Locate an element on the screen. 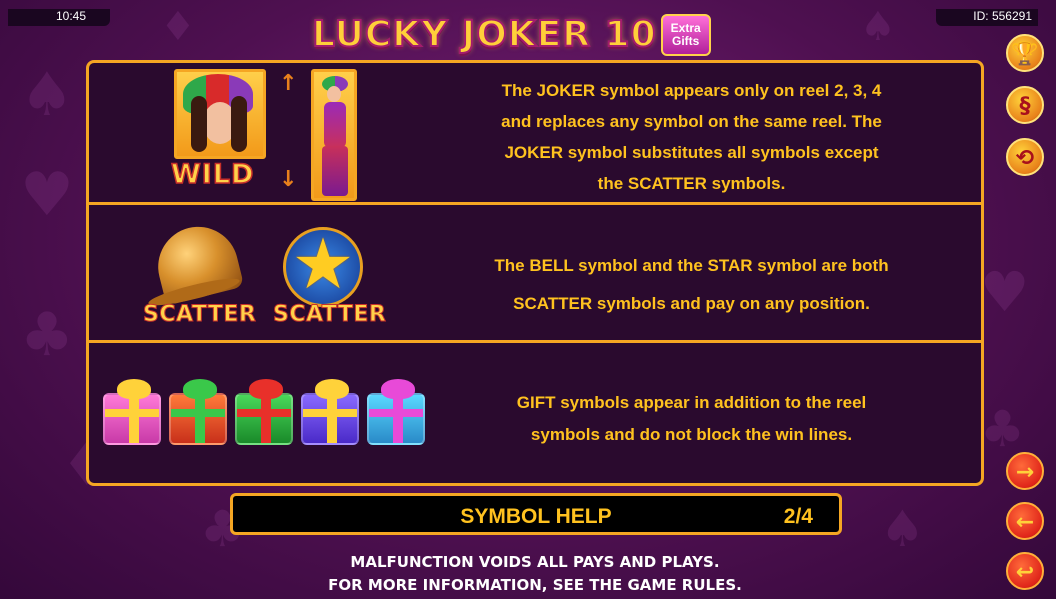 The height and width of the screenshot is (599, 1056). game-logo: LUCKY JOKER 10 Extra Gifts is located at coordinates (511, 35).